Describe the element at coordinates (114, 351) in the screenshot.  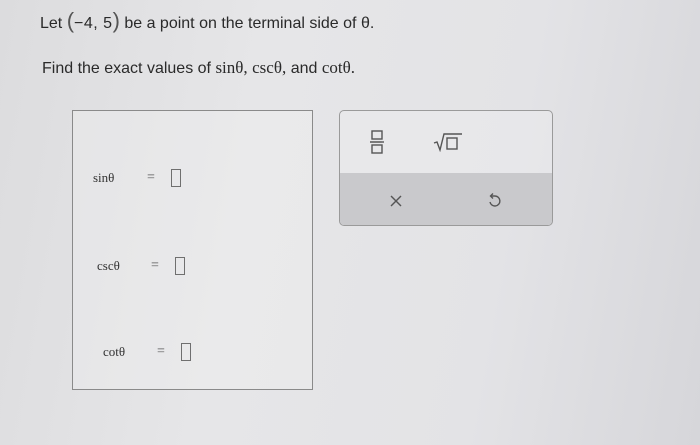
I see `answer-label-cot: cotθ` at that location.